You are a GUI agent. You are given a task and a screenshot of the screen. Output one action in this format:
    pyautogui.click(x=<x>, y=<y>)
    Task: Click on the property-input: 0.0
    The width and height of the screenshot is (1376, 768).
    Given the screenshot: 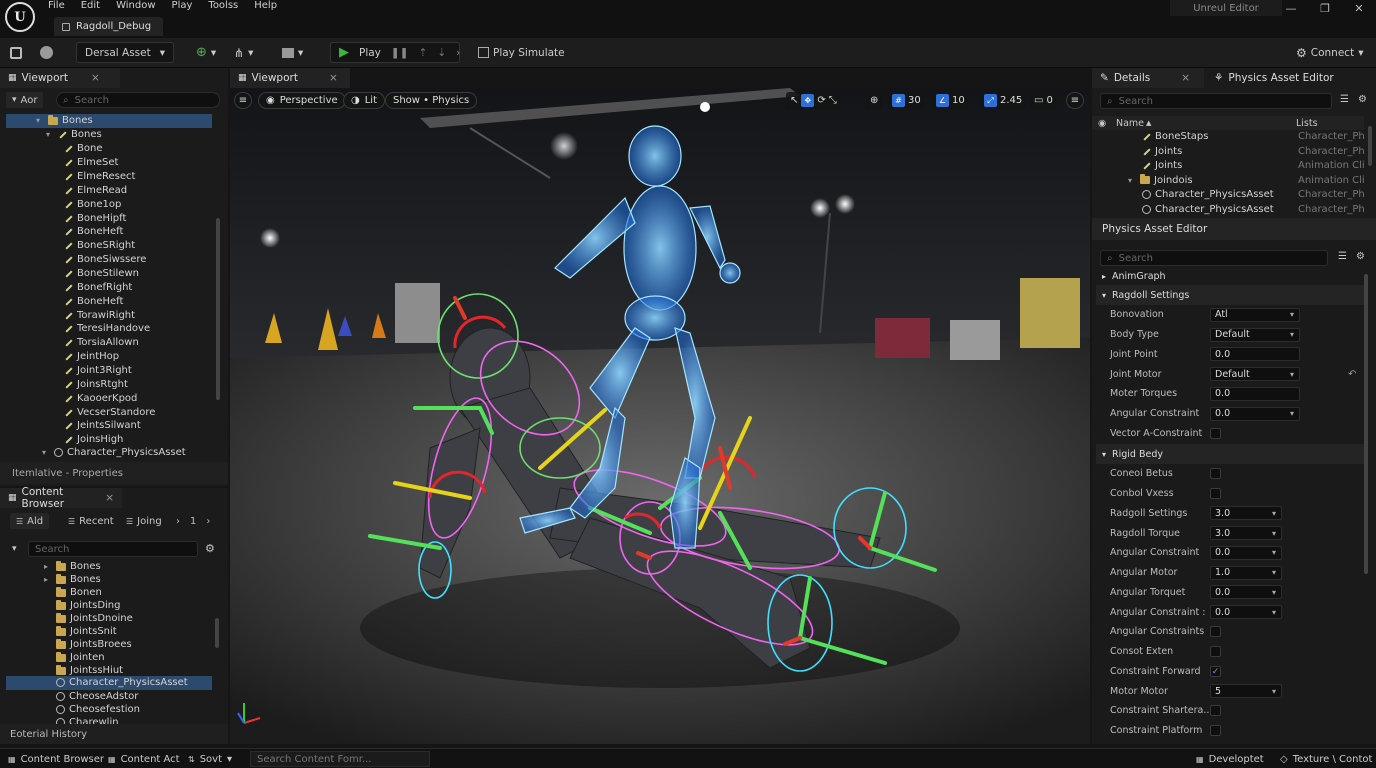 What is the action you would take?
    pyautogui.click(x=1255, y=393)
    